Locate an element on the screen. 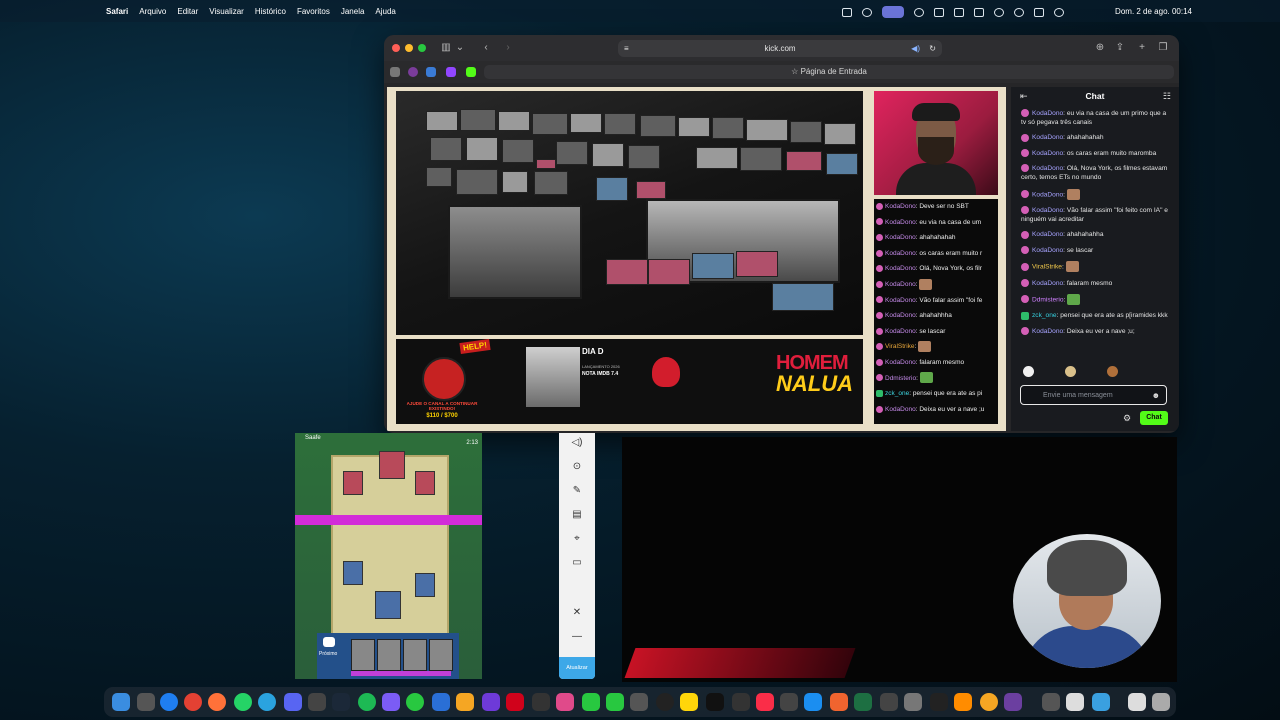  chrome-icon is located at coordinates (193, 702).